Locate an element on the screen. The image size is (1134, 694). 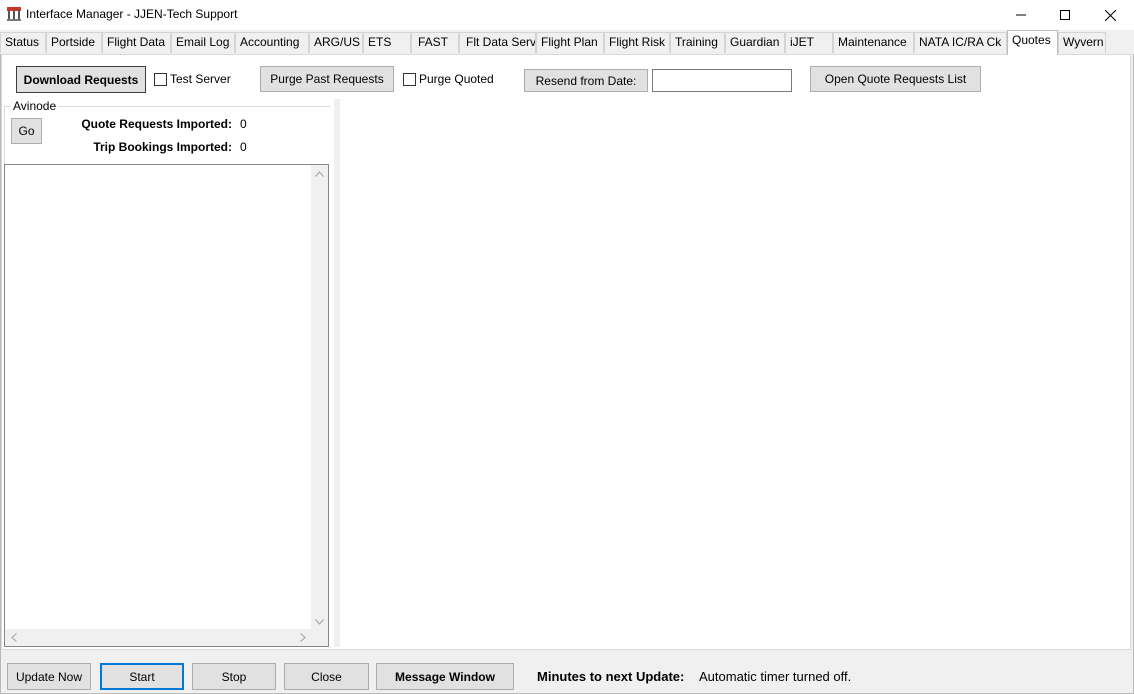
minutes-to-next-update-label: Minutes to next Update: is located at coordinates (611, 676).